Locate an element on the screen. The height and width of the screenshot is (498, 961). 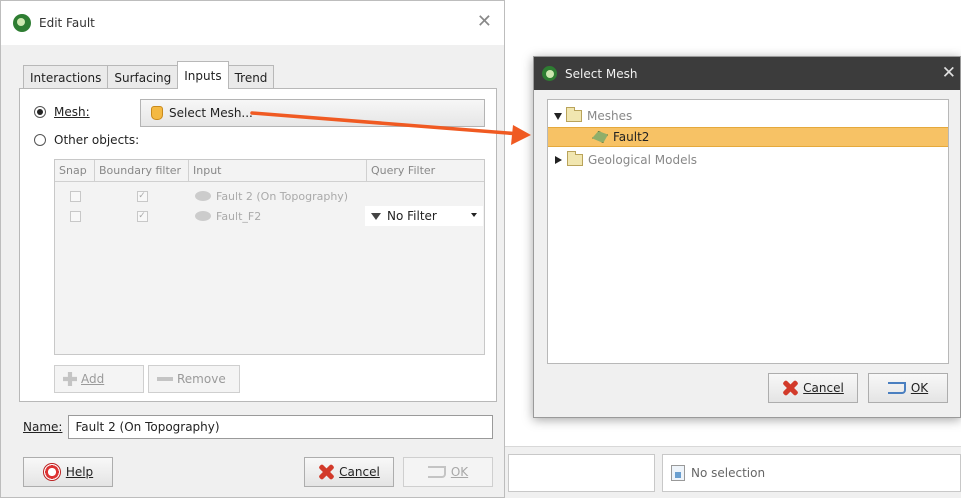
arrow-head is located at coordinates (521, 135).